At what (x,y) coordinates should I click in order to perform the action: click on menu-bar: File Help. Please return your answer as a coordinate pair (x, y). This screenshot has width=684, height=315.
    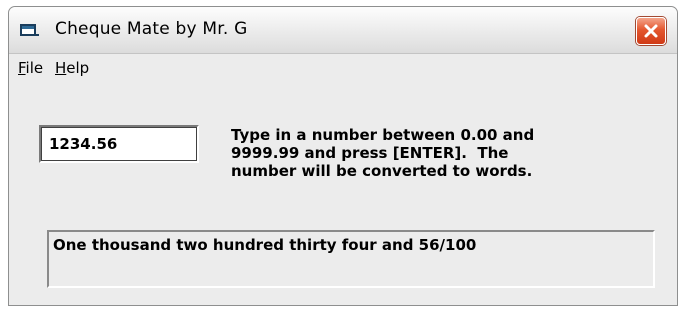
    Looking at the image, I should click on (343, 67).